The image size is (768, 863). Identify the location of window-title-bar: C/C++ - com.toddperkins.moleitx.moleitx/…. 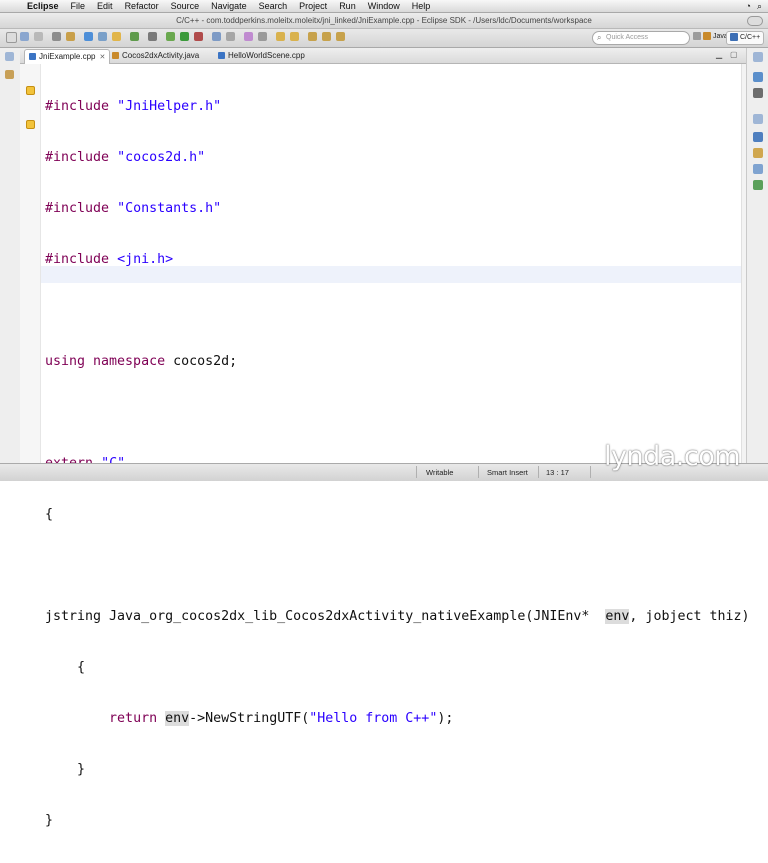
(384, 21).